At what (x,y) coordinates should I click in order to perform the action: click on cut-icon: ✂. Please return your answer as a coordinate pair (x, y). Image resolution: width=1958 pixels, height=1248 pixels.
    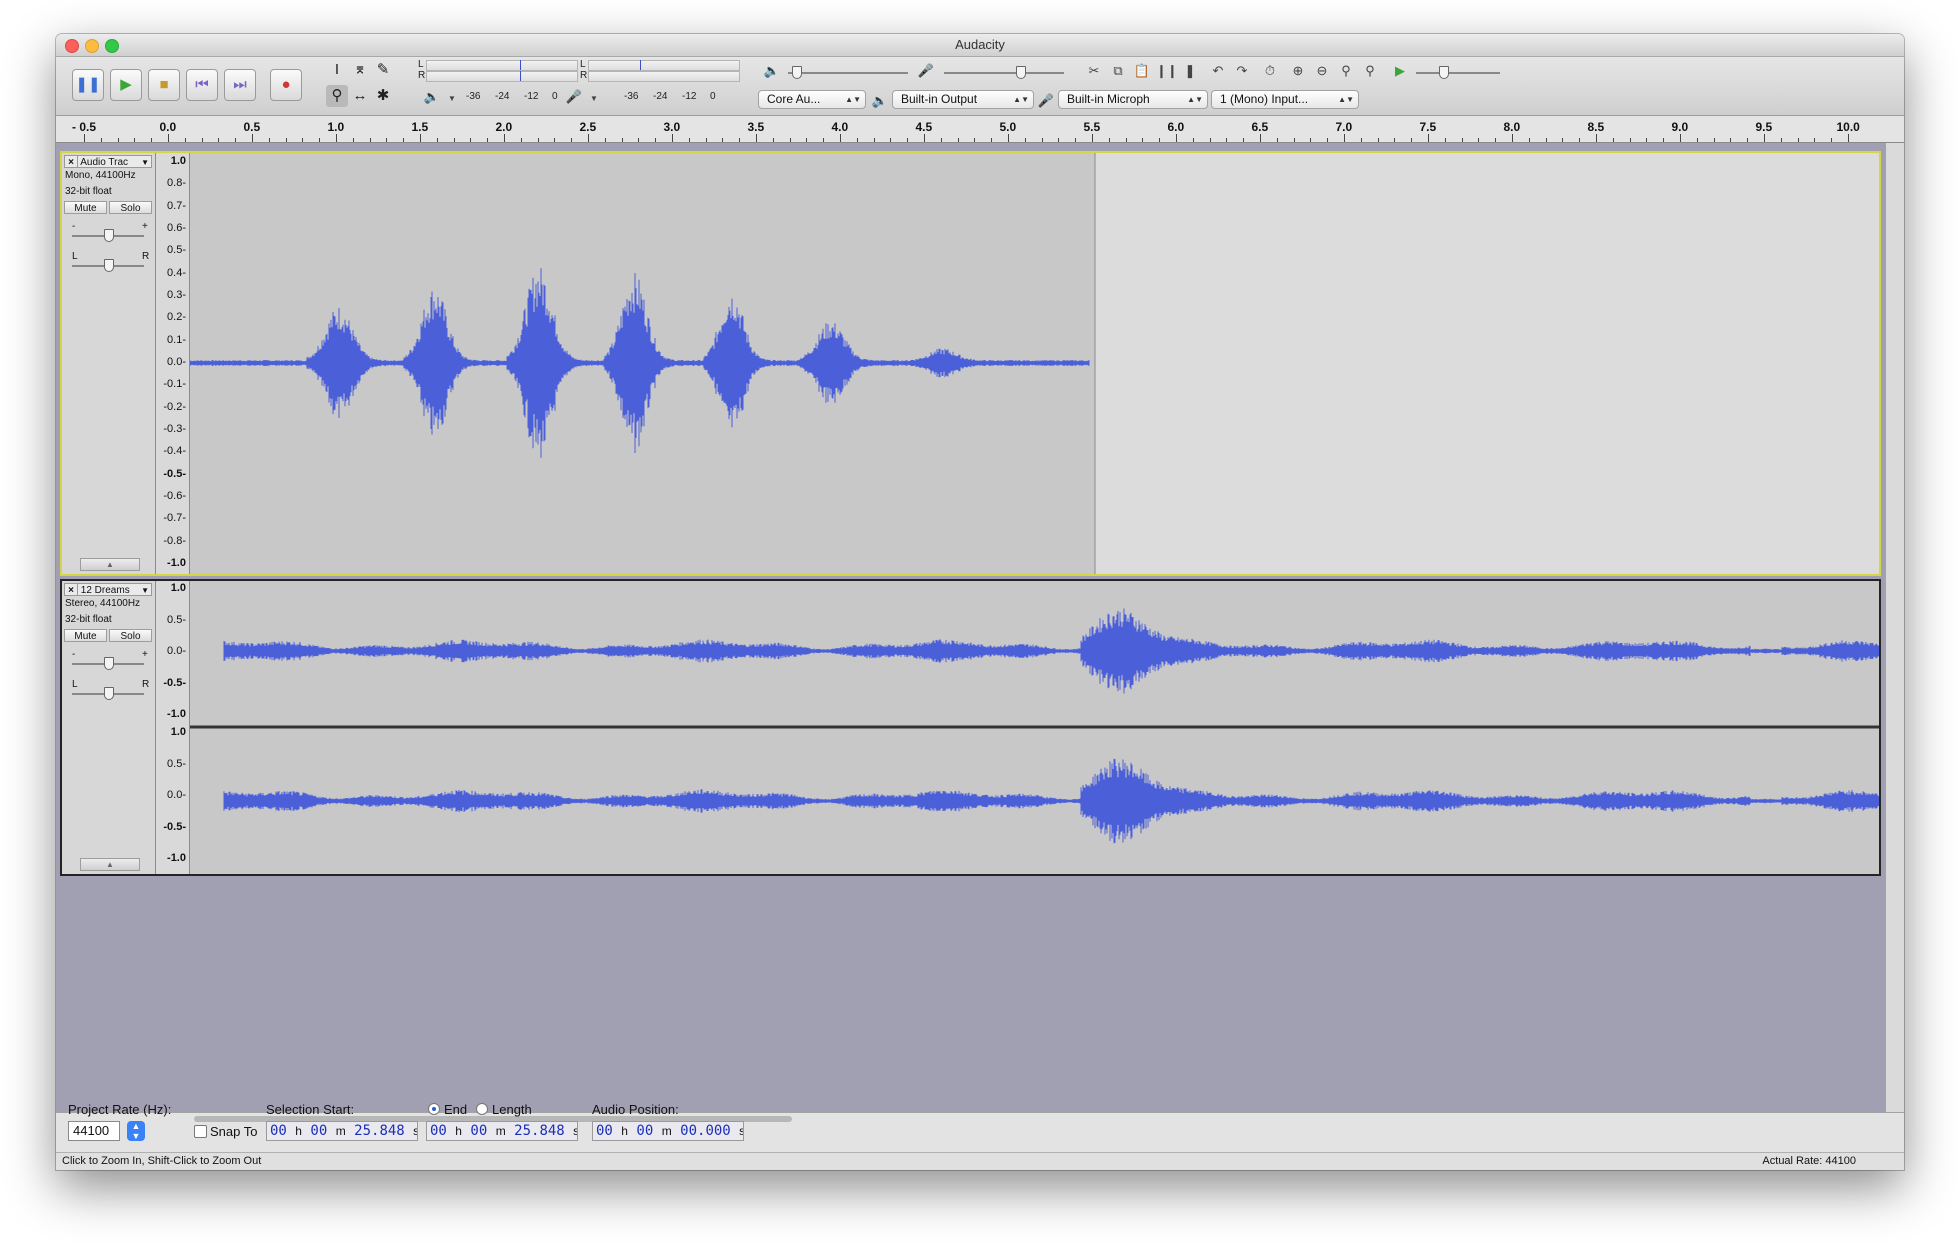
    Looking at the image, I should click on (1094, 71).